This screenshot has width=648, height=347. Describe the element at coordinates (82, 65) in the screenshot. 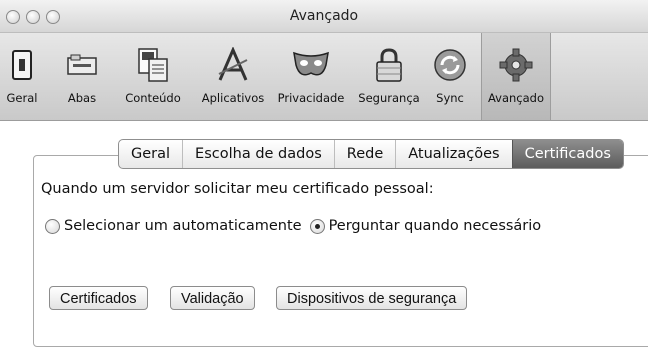

I see `tabs-icon` at that location.